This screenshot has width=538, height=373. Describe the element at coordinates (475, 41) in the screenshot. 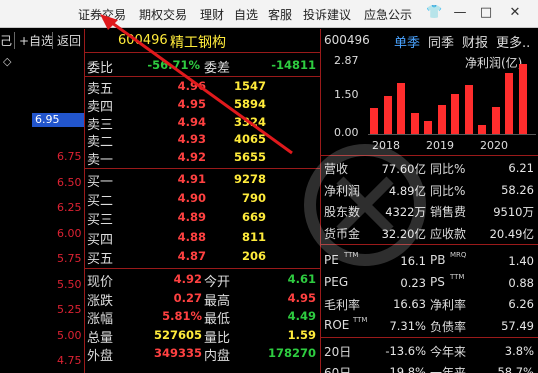

I see `tab-financial-report: 财报` at that location.